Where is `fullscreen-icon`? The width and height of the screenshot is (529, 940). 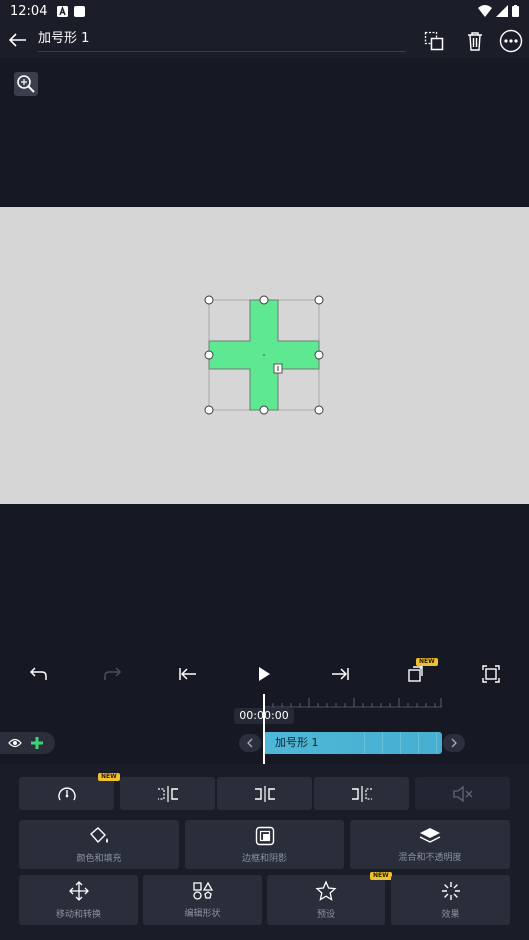
fullscreen-icon is located at coordinates (491, 674).